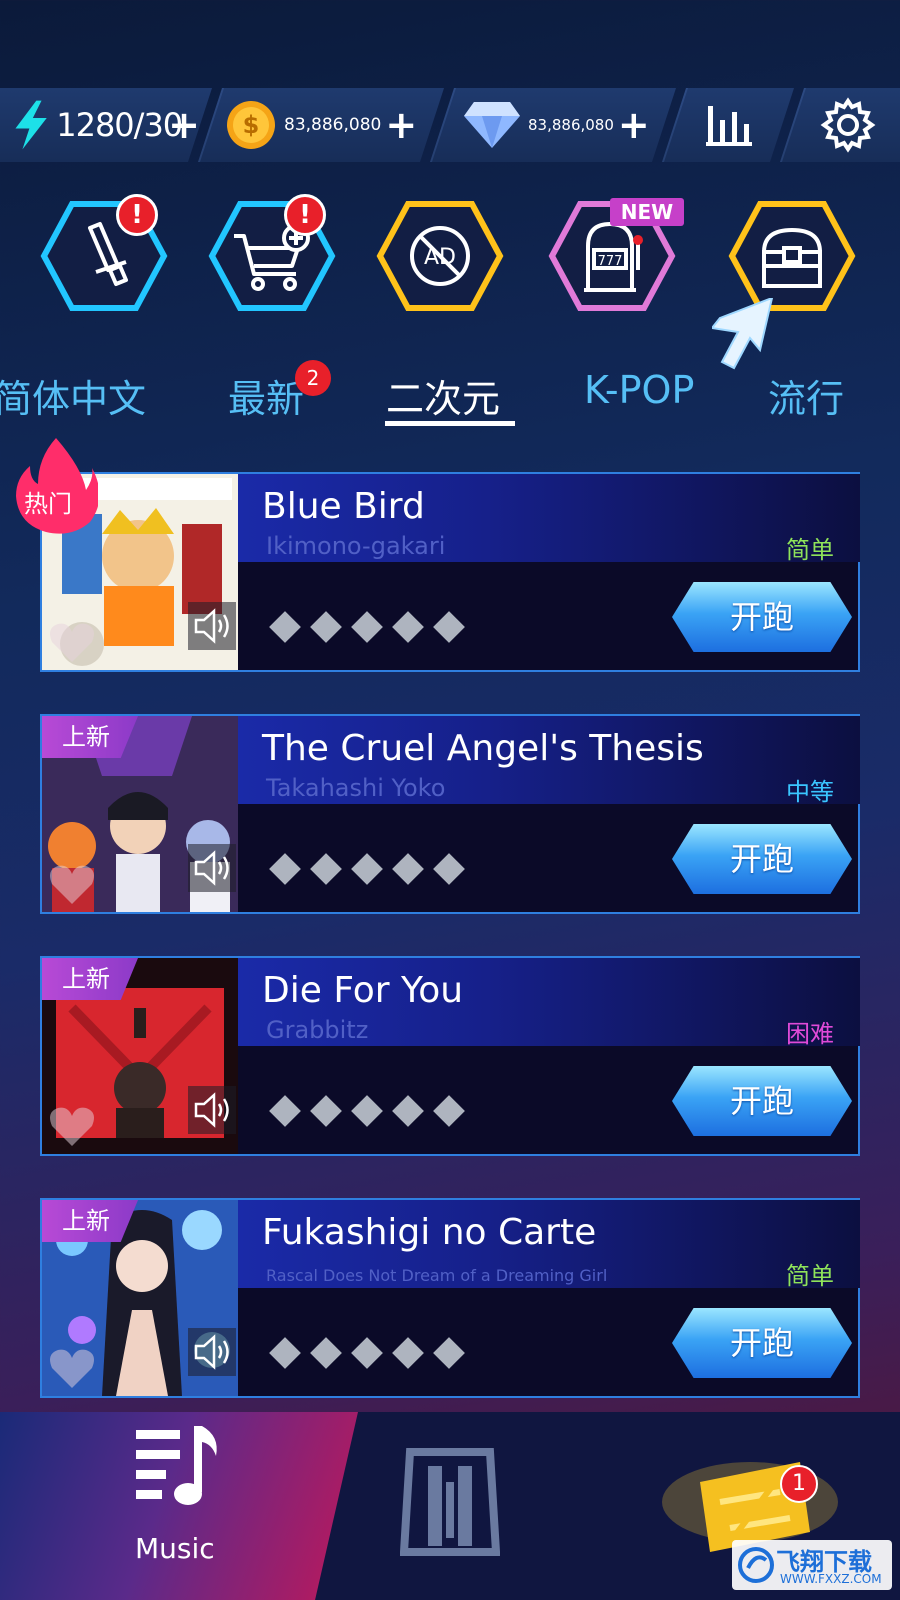  Describe the element at coordinates (549, 519) in the screenshot. I see `song-header: Blue Bird Ikimono-gakari 简单` at that location.